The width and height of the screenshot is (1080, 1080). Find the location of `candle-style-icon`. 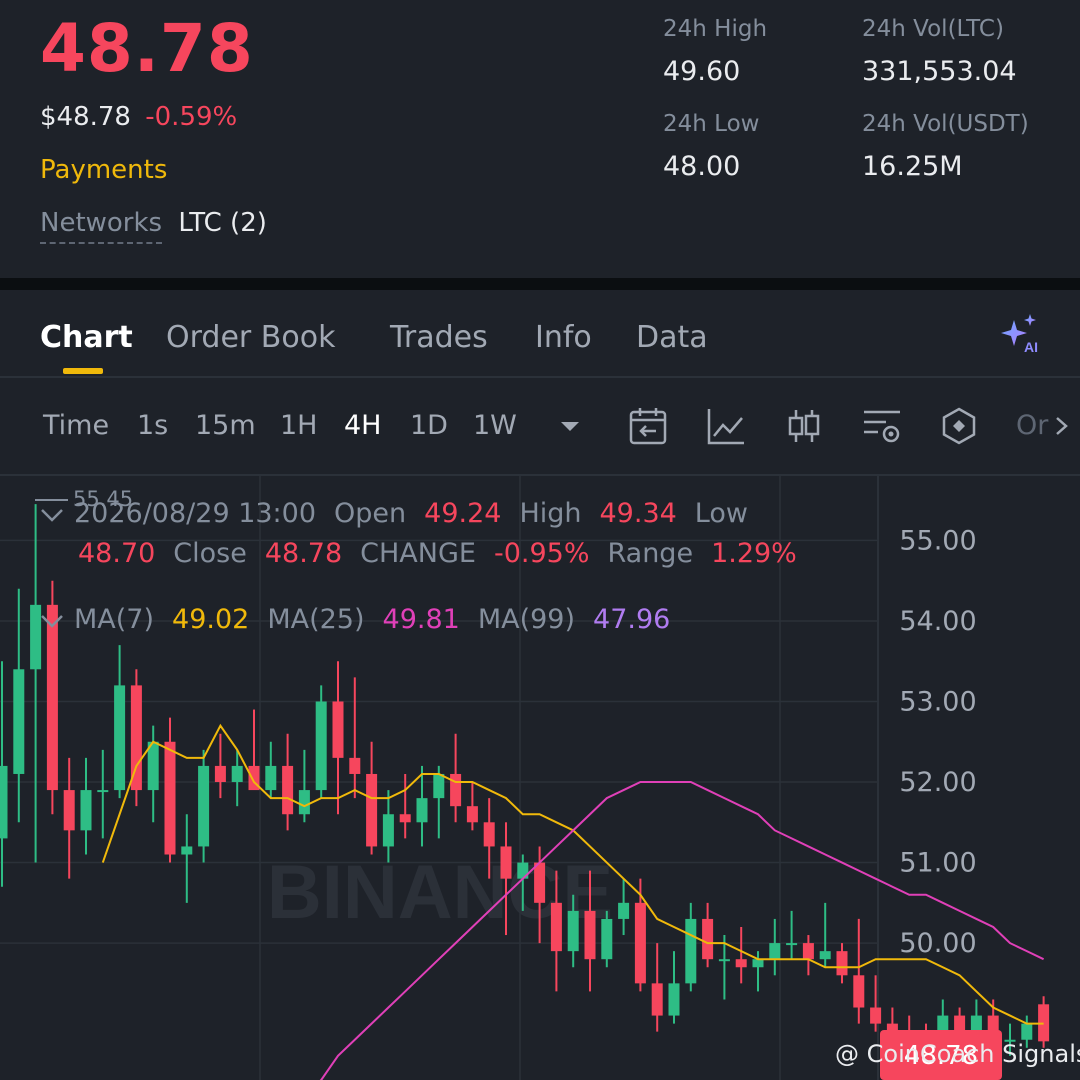

candle-style-icon is located at coordinates (804, 426).